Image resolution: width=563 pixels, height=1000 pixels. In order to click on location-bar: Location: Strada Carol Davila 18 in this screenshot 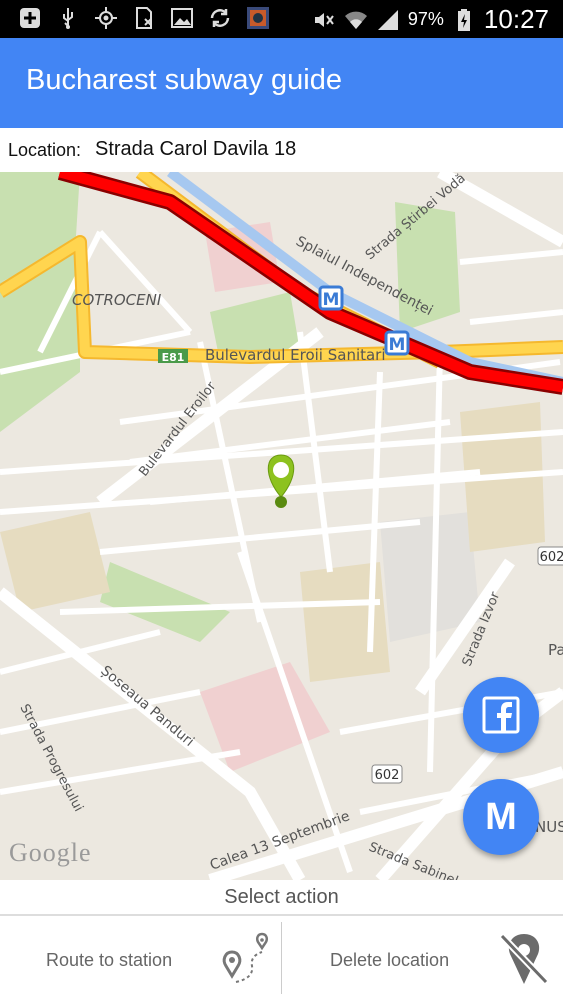, I will do `click(281, 150)`.